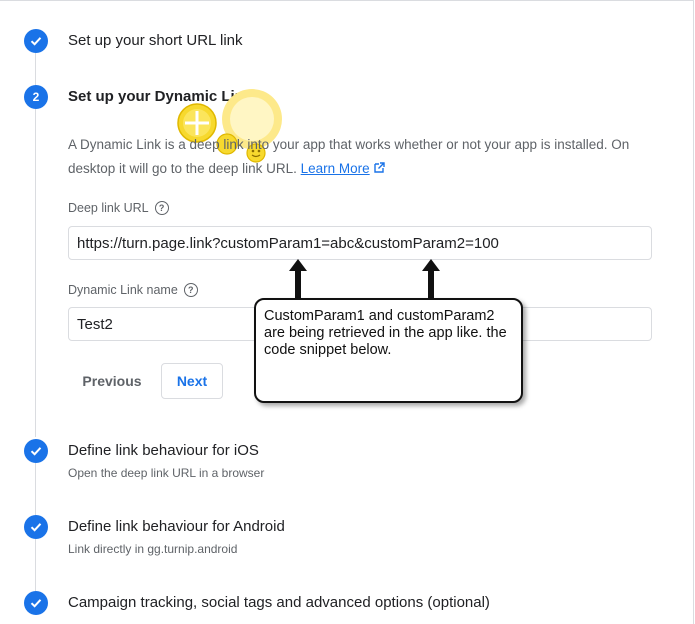 This screenshot has width=695, height=624. Describe the element at coordinates (36, 97) in the screenshot. I see `step-number-badge: 2` at that location.